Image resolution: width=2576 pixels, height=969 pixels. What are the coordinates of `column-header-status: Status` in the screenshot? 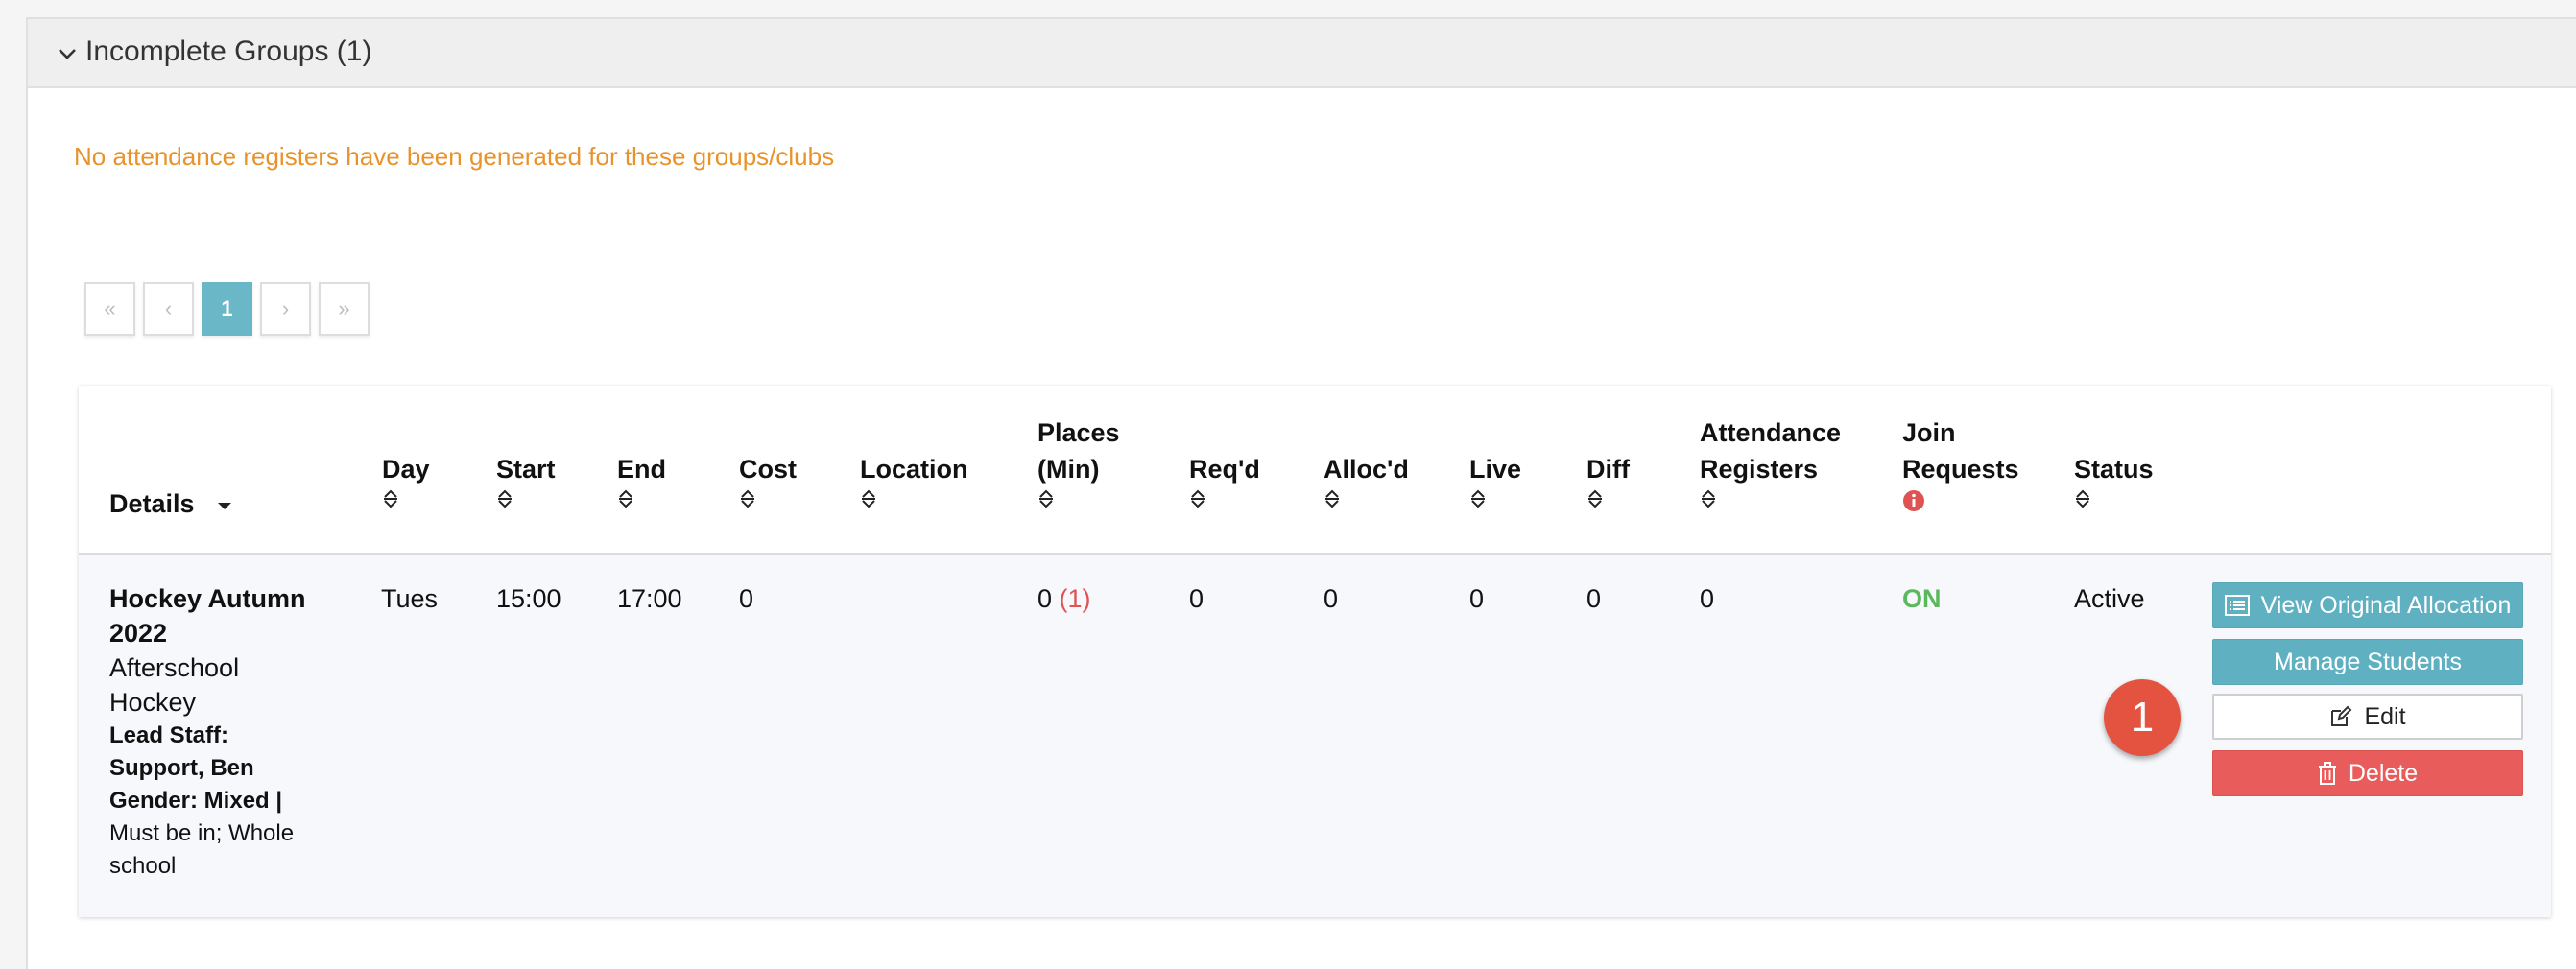 It's located at (2114, 479).